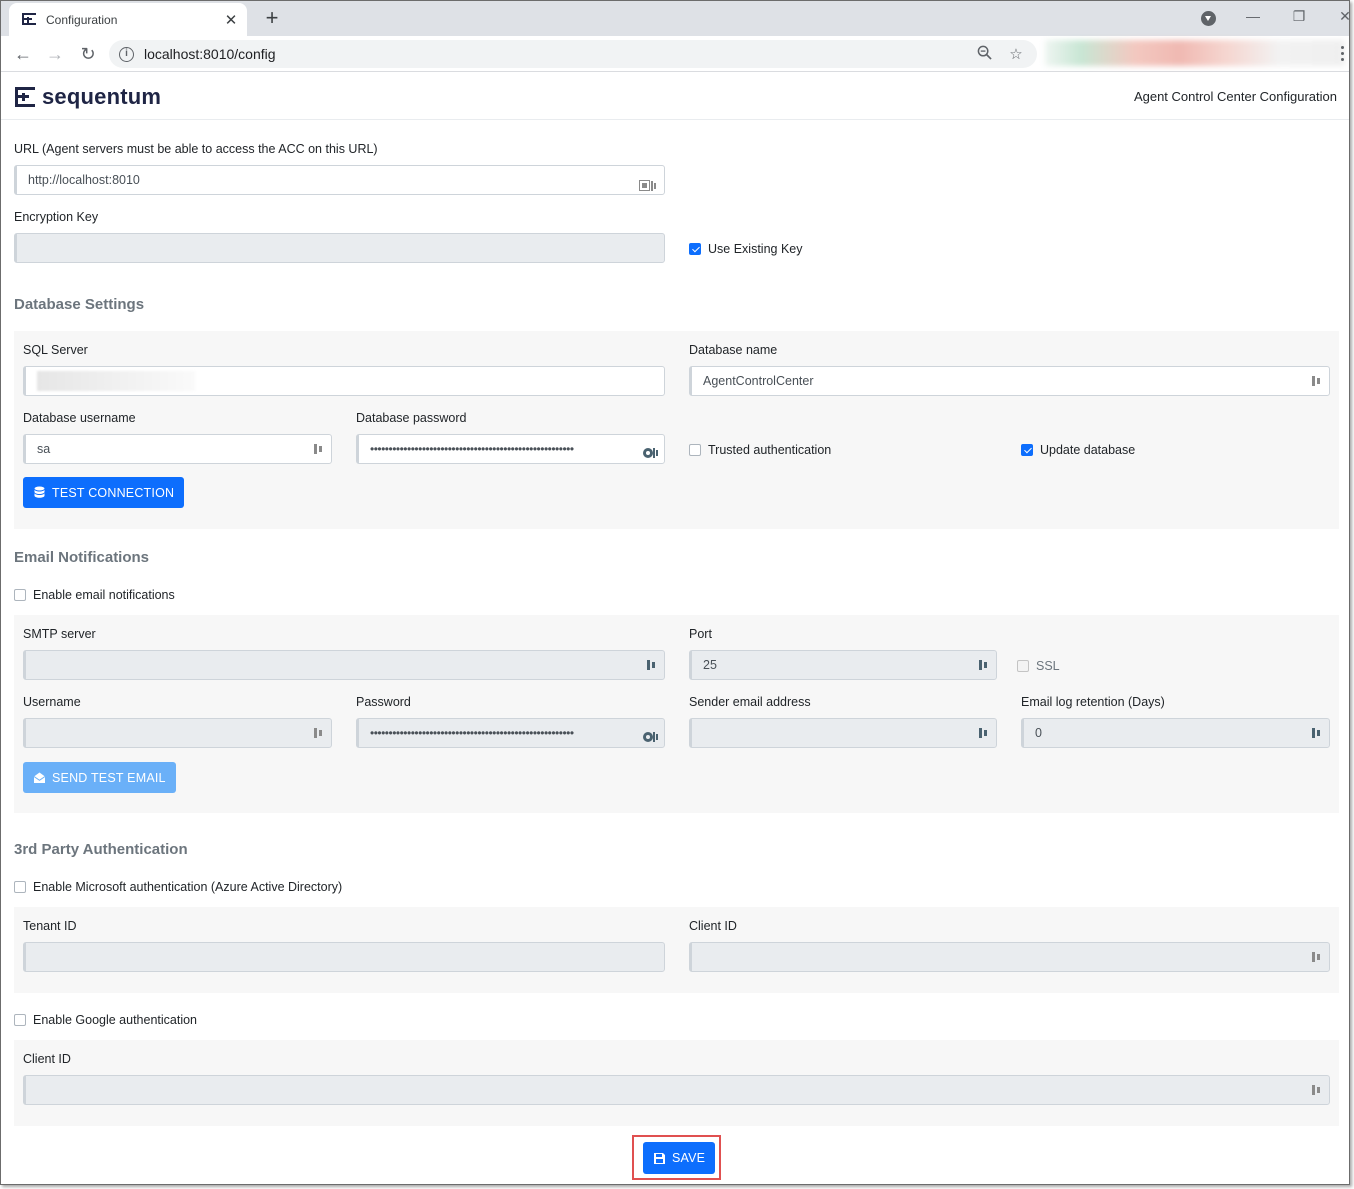  What do you see at coordinates (126, 54) in the screenshot?
I see `info-icon: i` at bounding box center [126, 54].